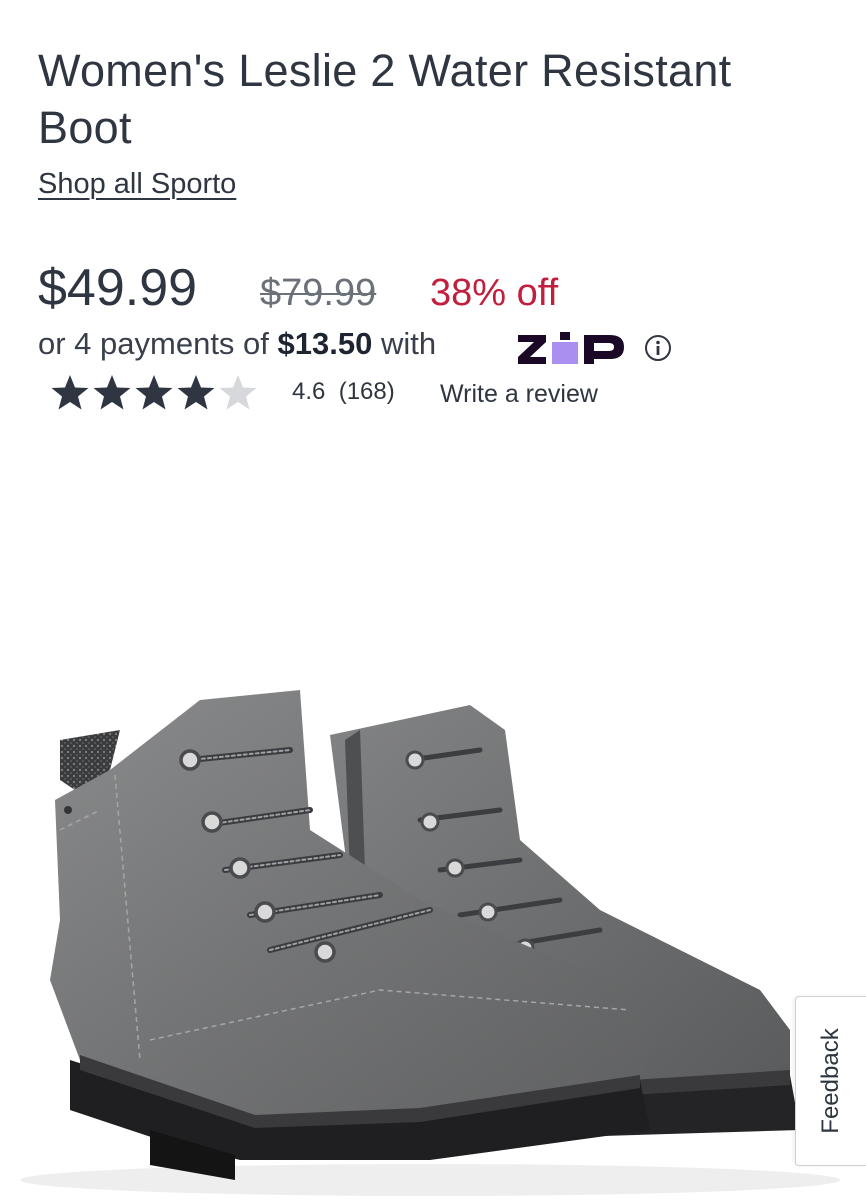  Describe the element at coordinates (366, 391) in the screenshot. I see `review-count: (168)` at that location.